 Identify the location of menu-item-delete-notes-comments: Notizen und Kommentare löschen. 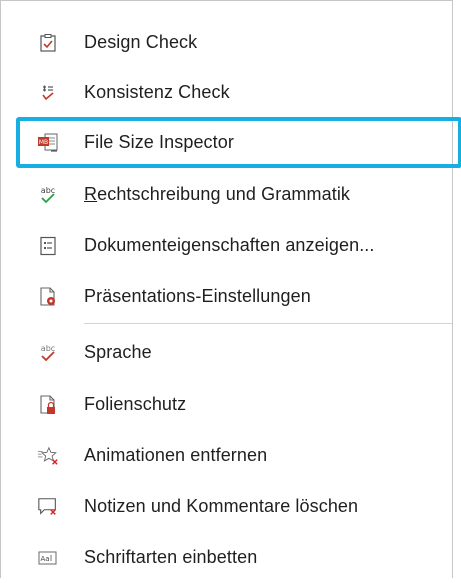
(227, 506).